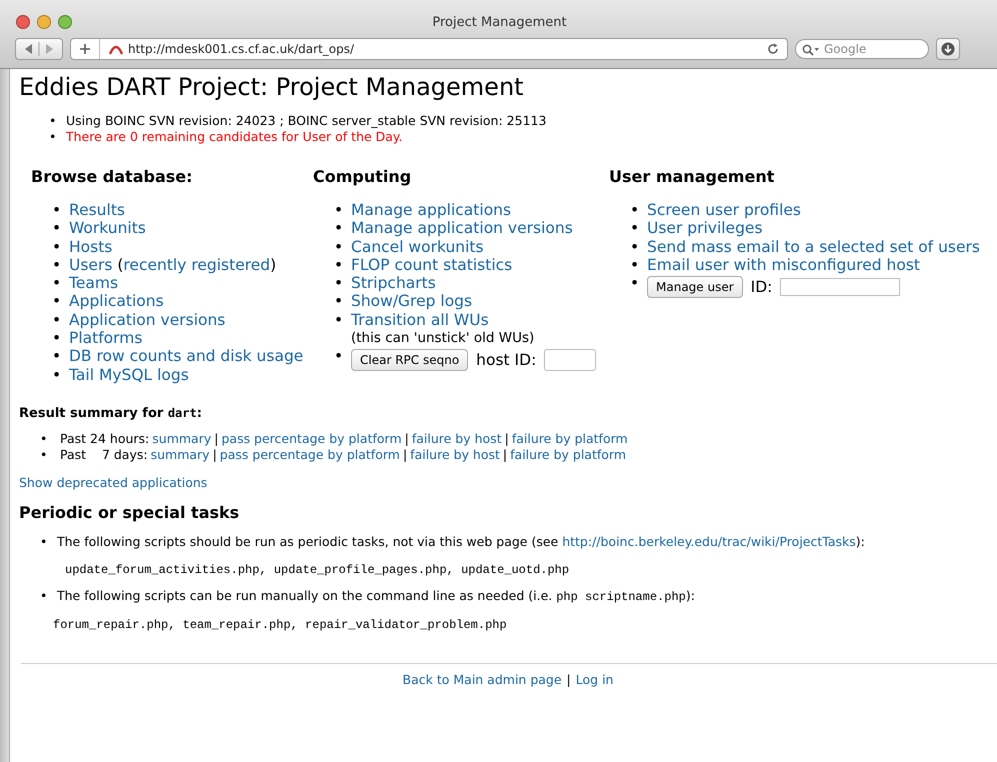 The width and height of the screenshot is (997, 762). Describe the element at coordinates (129, 375) in the screenshot. I see `admin-link: Tail MySQL logs` at that location.